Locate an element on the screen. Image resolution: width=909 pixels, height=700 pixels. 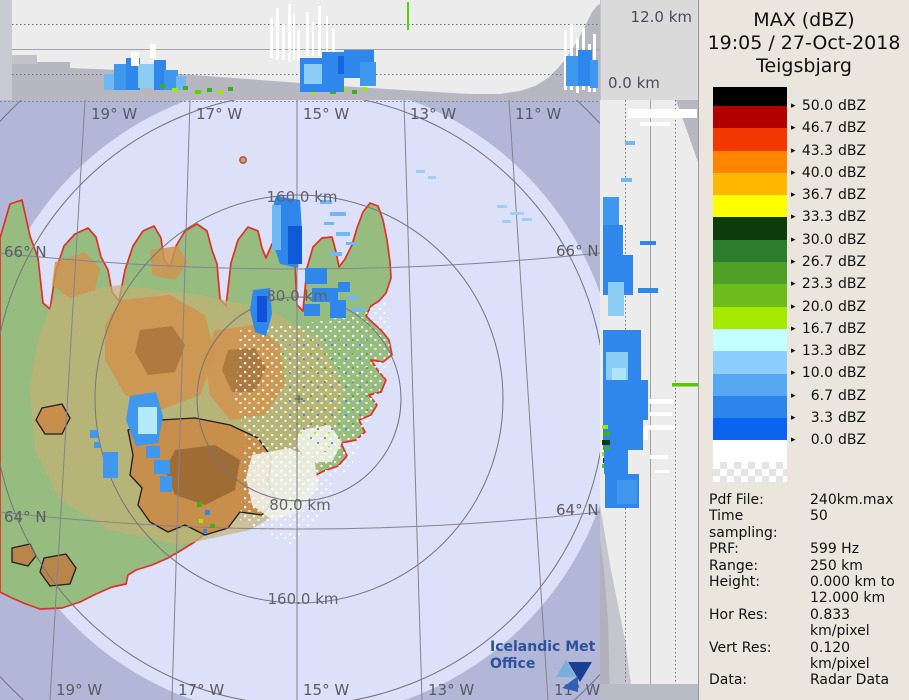
legend-entry: ▸ 0.0 dBZ is located at coordinates (828, 440).